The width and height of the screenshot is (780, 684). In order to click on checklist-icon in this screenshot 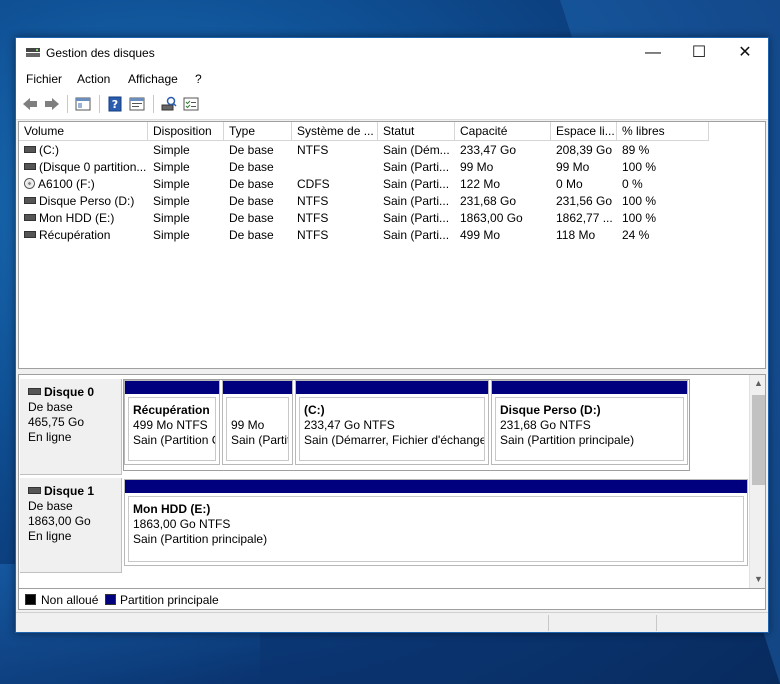, I will do `click(191, 104)`.